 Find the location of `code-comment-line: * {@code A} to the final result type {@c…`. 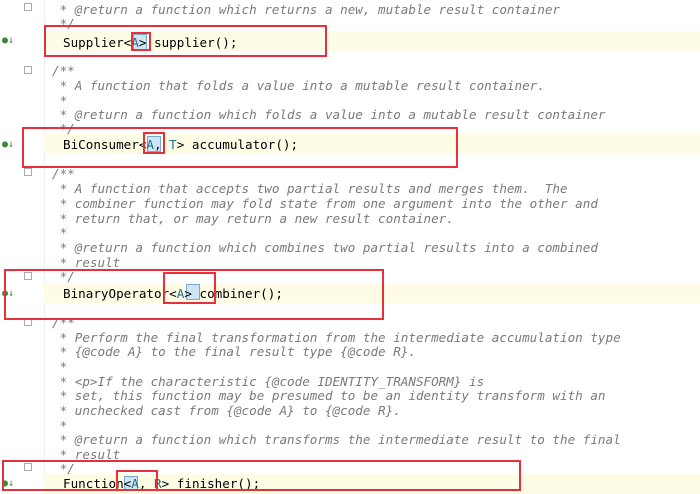

code-comment-line: * {@code A} to the final result type {@c… is located at coordinates (234, 351).